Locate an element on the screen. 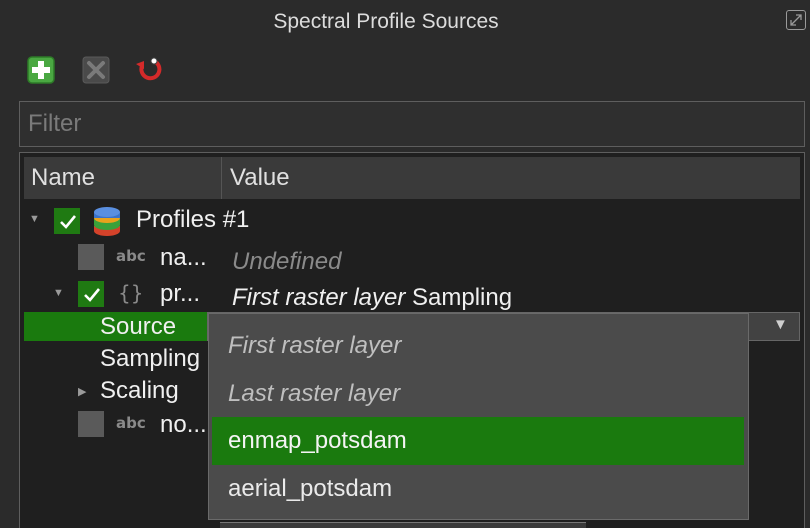 The height and width of the screenshot is (528, 810). column-header-value: Value is located at coordinates (511, 178).